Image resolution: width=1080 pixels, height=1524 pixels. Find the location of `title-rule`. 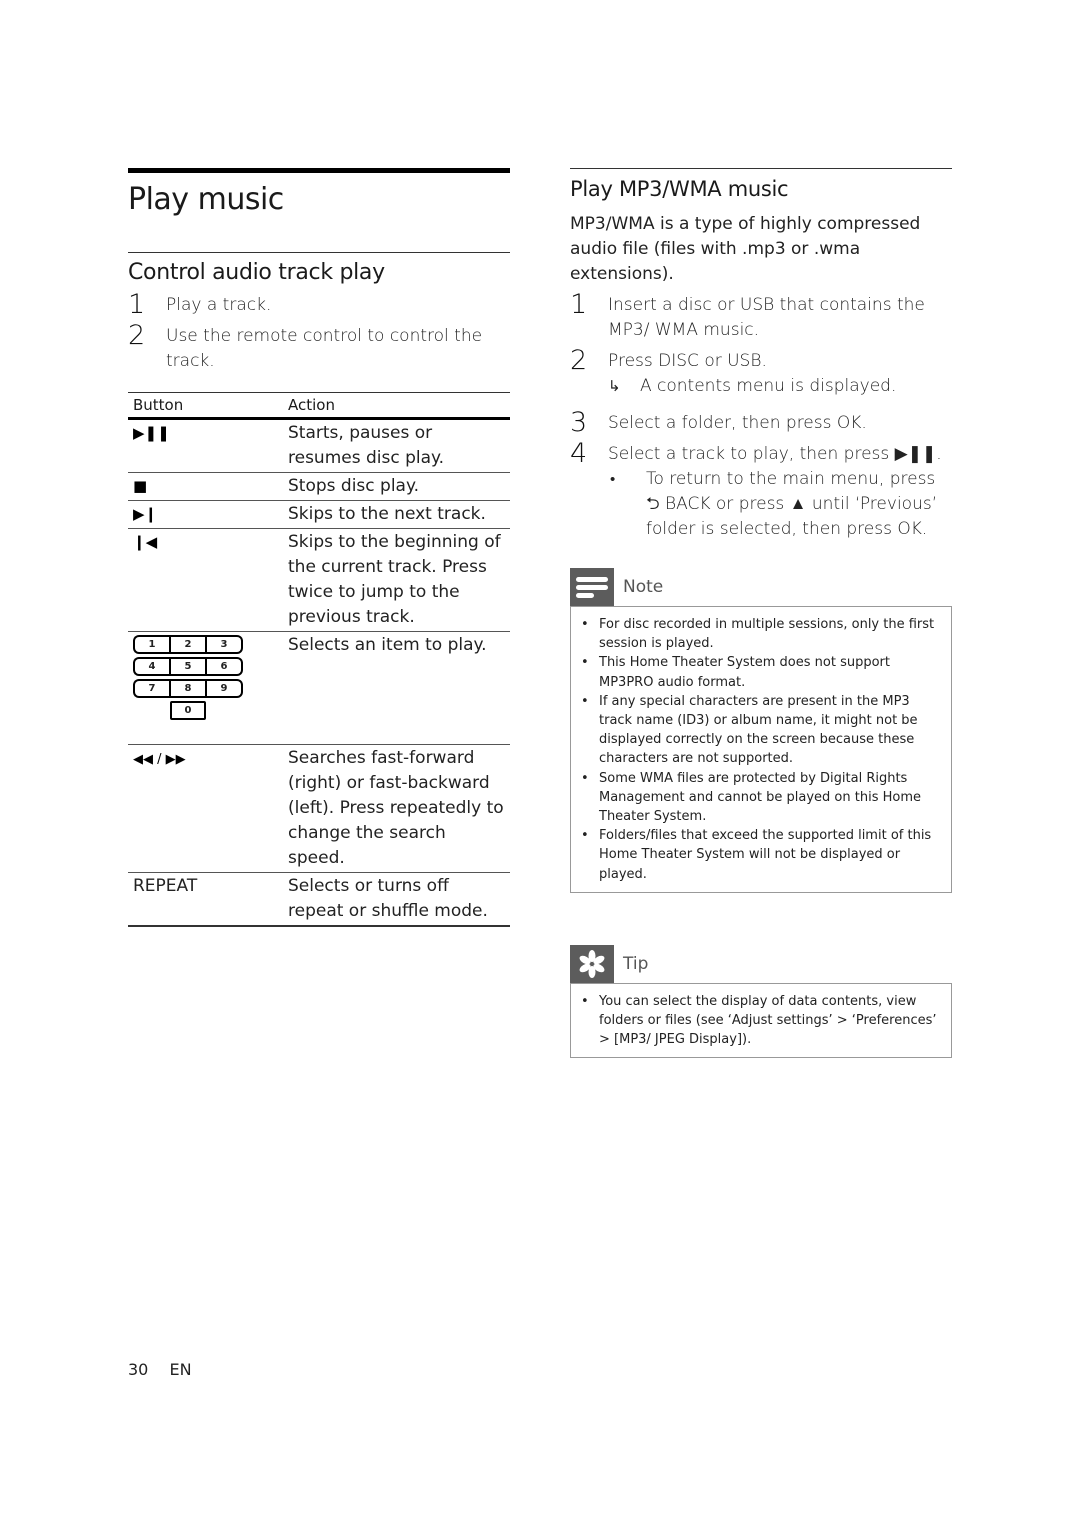

title-rule is located at coordinates (319, 170).